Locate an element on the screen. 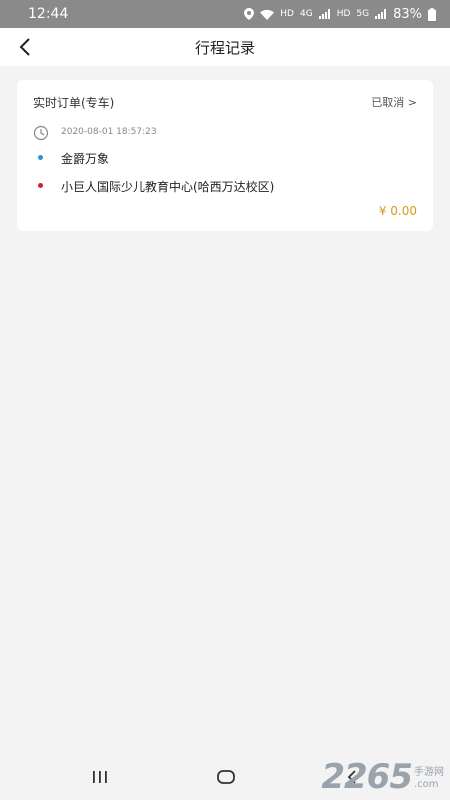  trip-fare: ¥ 0.00 is located at coordinates (397, 211).